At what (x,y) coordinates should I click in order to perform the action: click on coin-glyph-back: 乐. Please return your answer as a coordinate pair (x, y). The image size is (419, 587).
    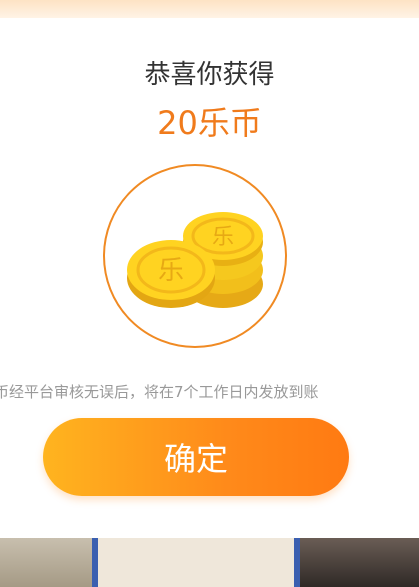
    Looking at the image, I should click on (223, 237).